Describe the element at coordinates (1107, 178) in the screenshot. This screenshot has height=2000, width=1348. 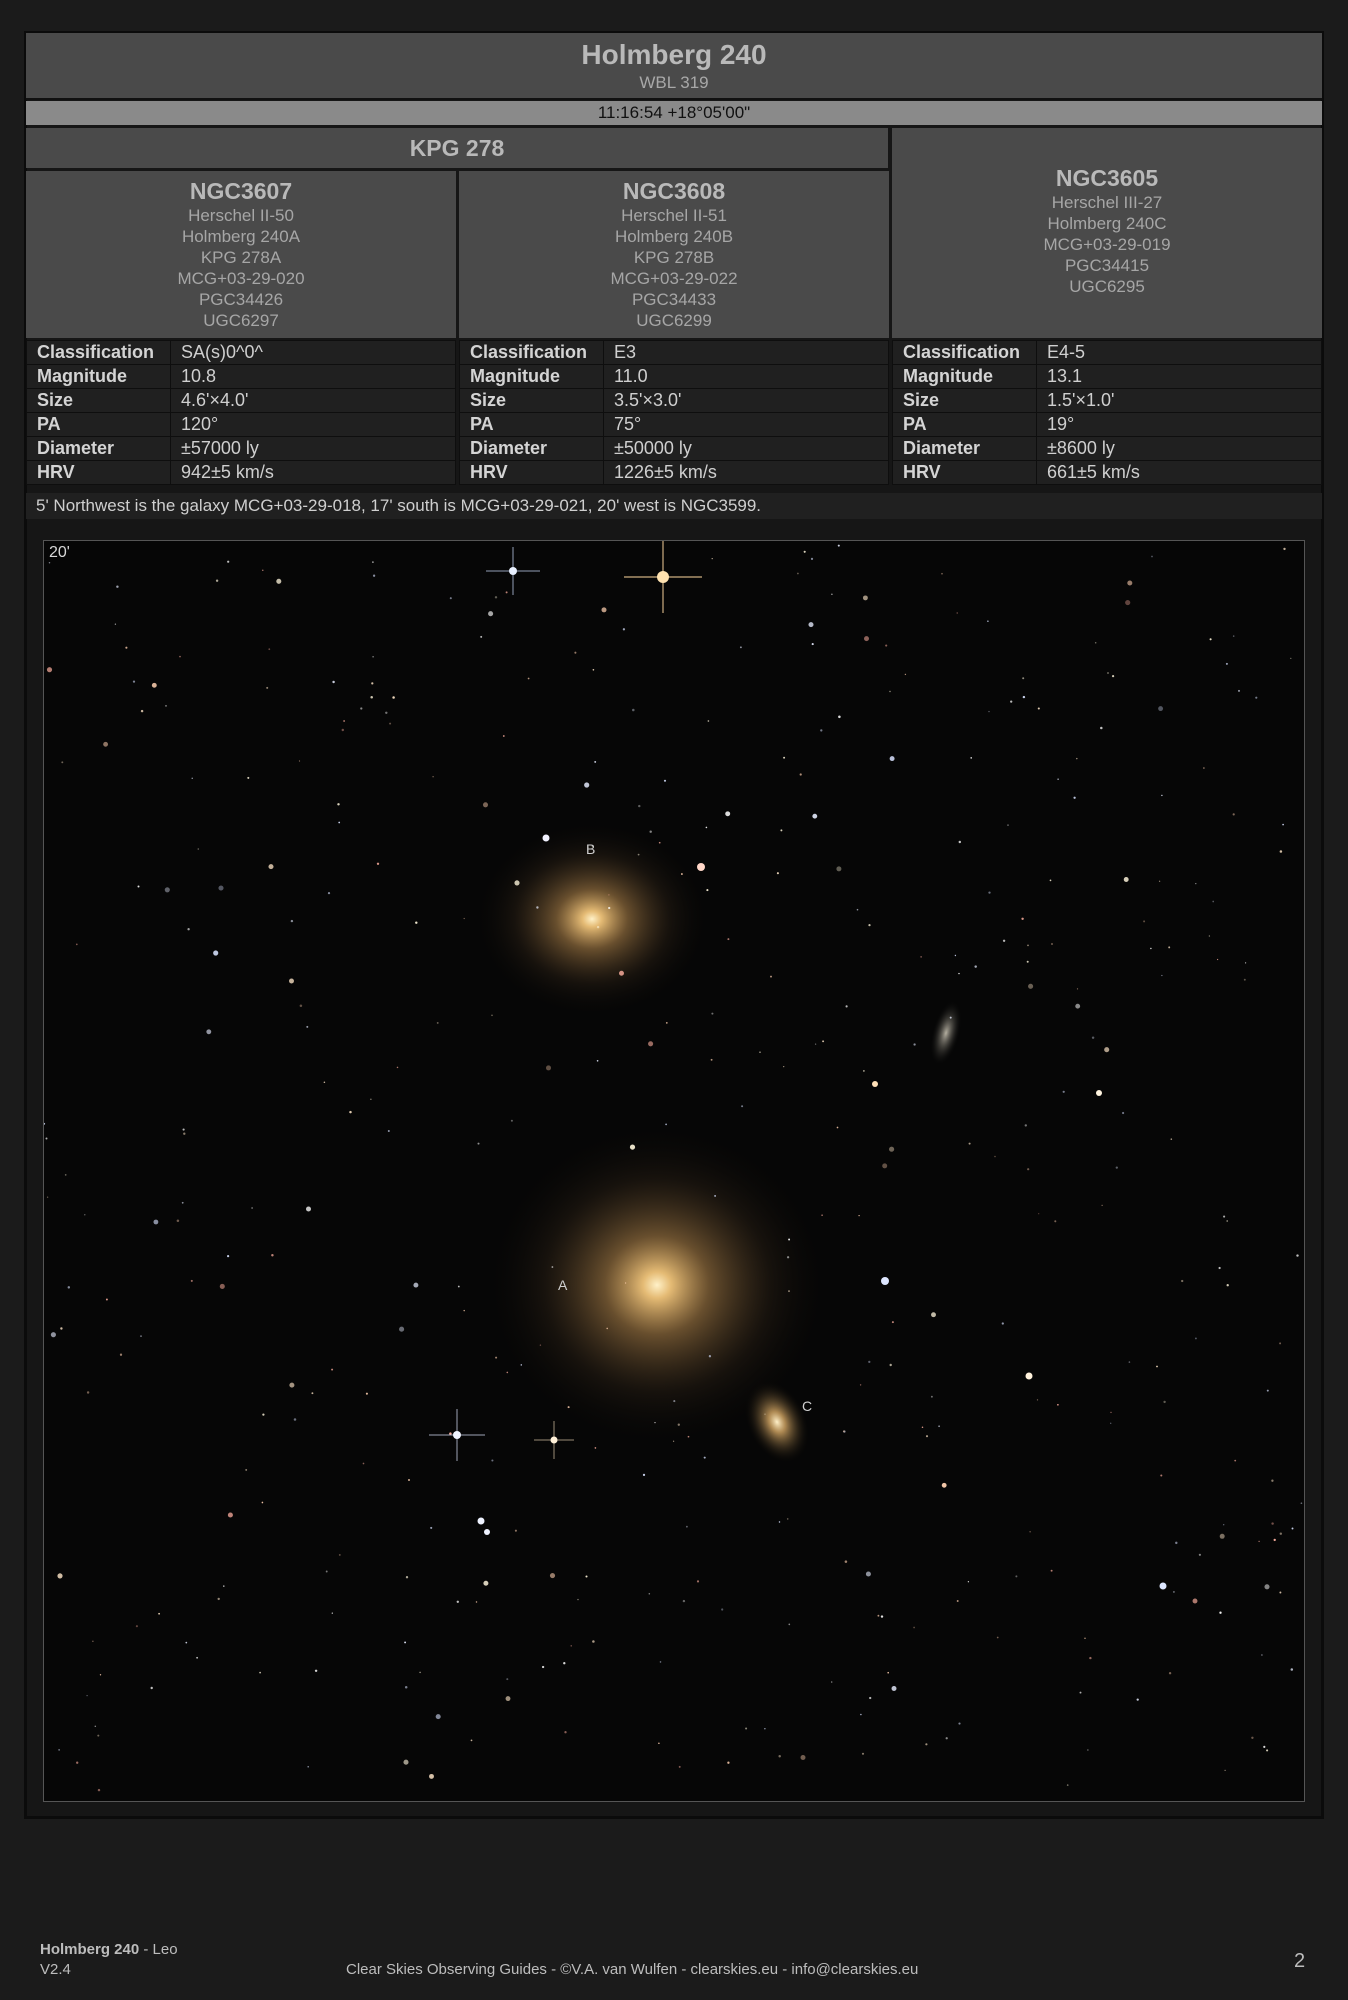
I see `object-name: NGC3605` at that location.